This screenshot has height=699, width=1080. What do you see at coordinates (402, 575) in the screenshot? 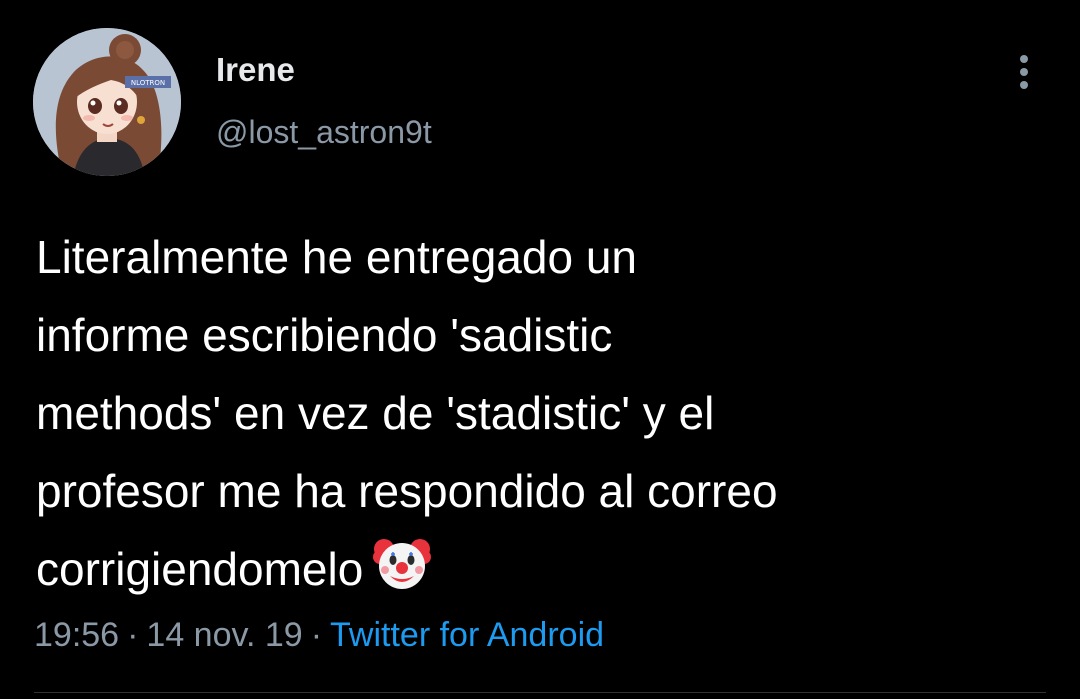
I see `clown-face-emoji` at bounding box center [402, 575].